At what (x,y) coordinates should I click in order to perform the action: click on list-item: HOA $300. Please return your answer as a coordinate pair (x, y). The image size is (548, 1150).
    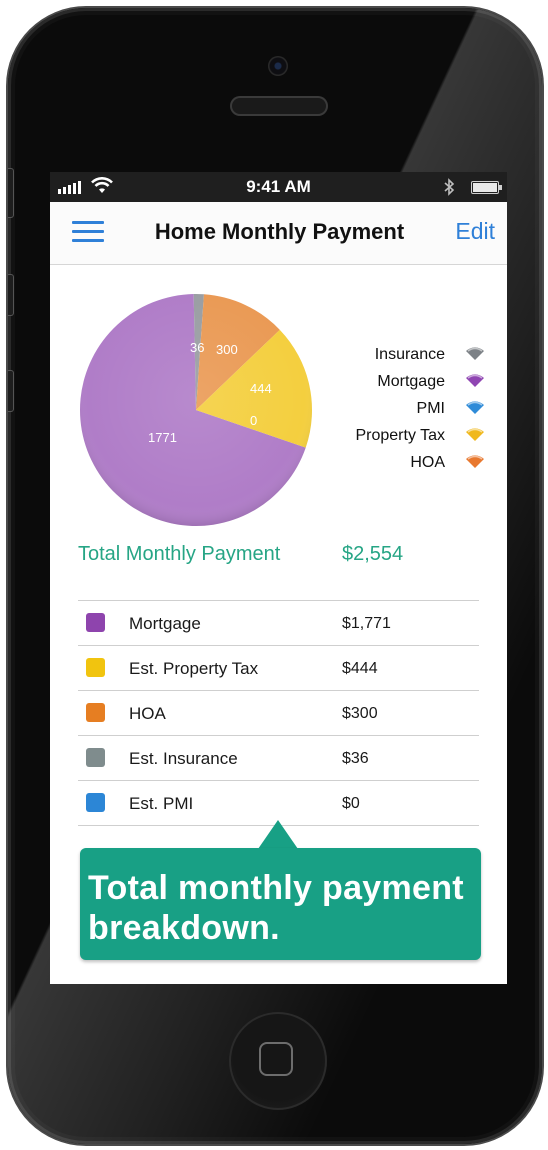
    Looking at the image, I should click on (278, 712).